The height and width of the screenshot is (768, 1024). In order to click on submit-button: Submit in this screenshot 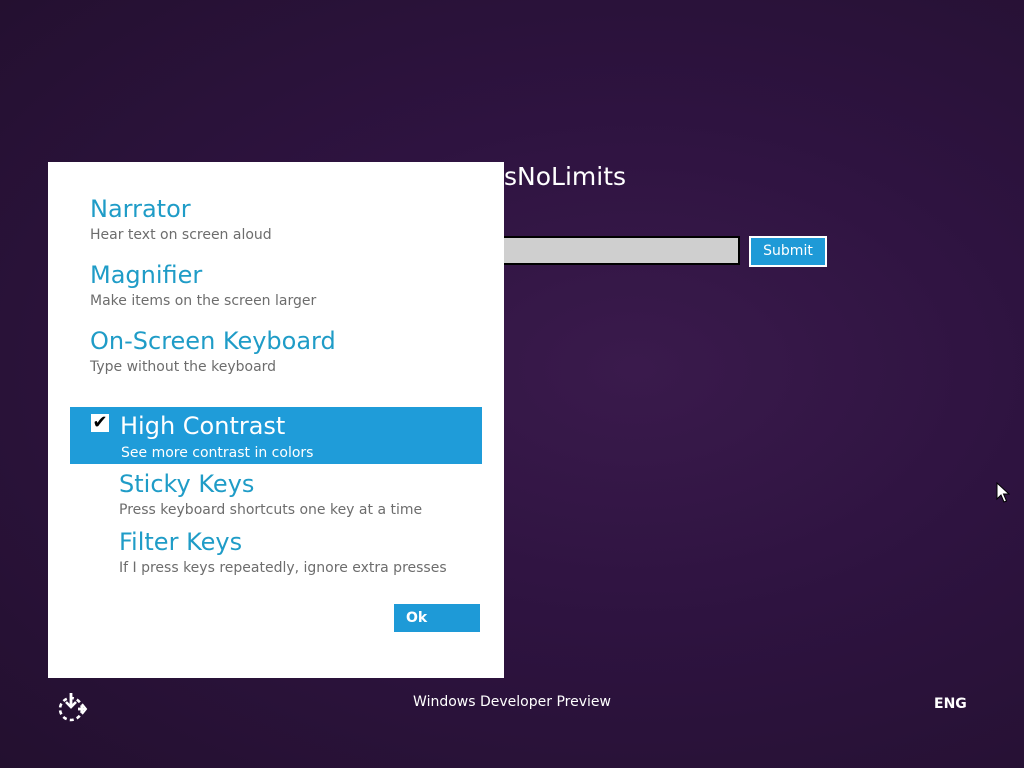, I will do `click(788, 251)`.